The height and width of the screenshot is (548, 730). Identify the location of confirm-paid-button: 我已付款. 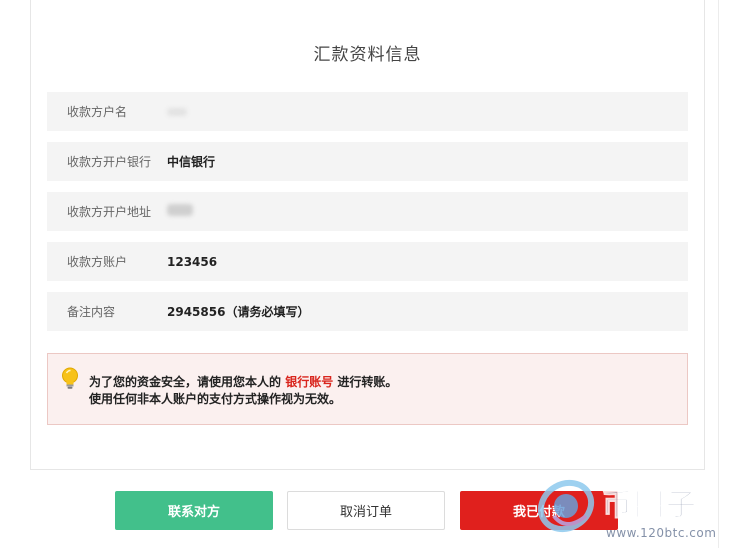
(539, 510).